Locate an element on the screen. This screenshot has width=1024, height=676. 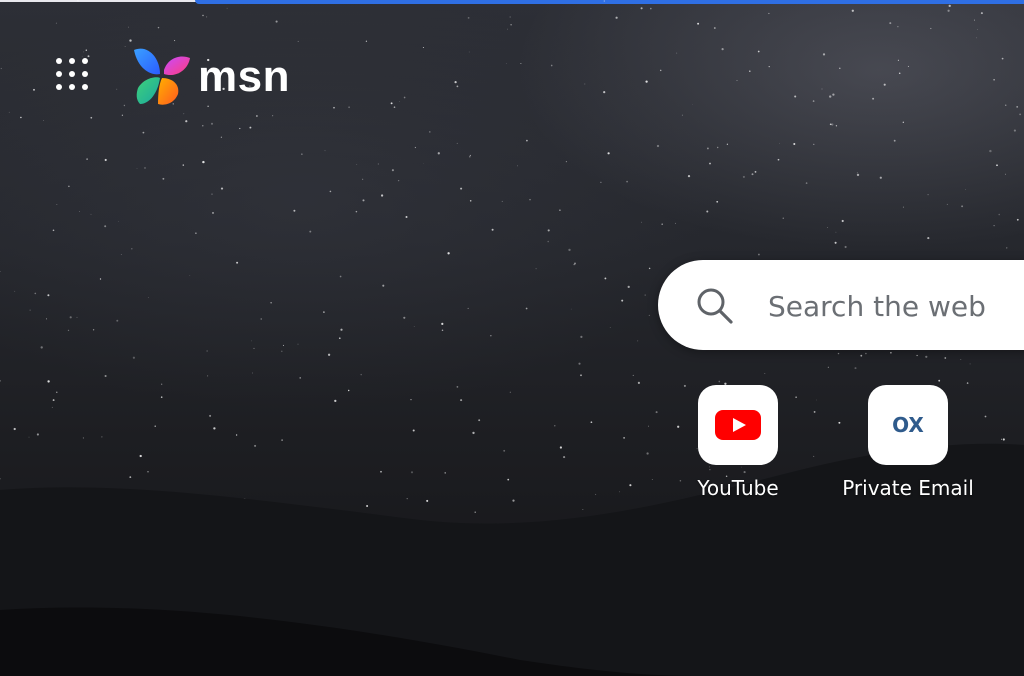
apps-grid-icon is located at coordinates (74, 76).